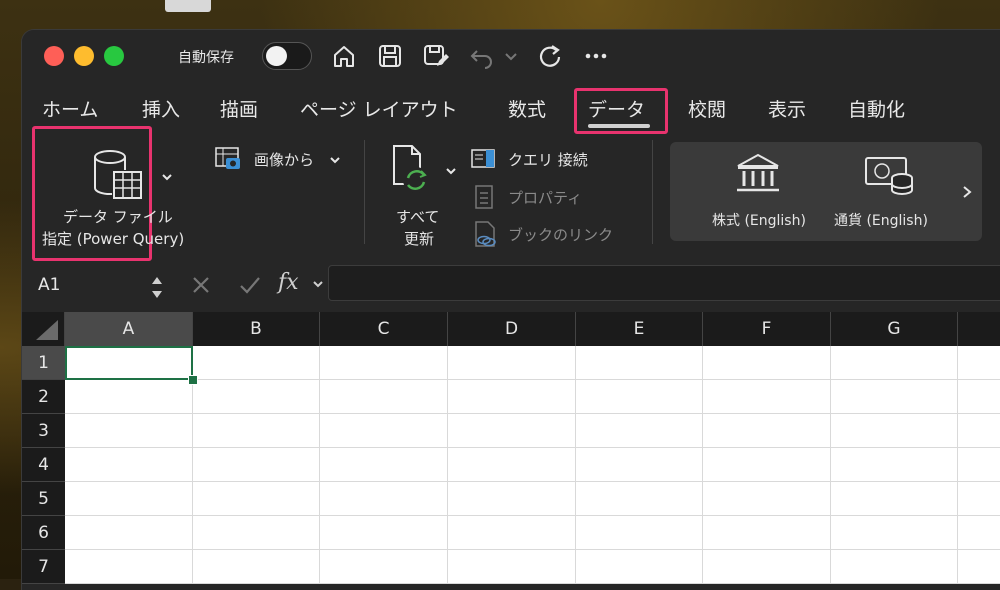 Image resolution: width=1000 pixels, height=590 pixels. What do you see at coordinates (512, 329) in the screenshot?
I see `column-header-d: D` at bounding box center [512, 329].